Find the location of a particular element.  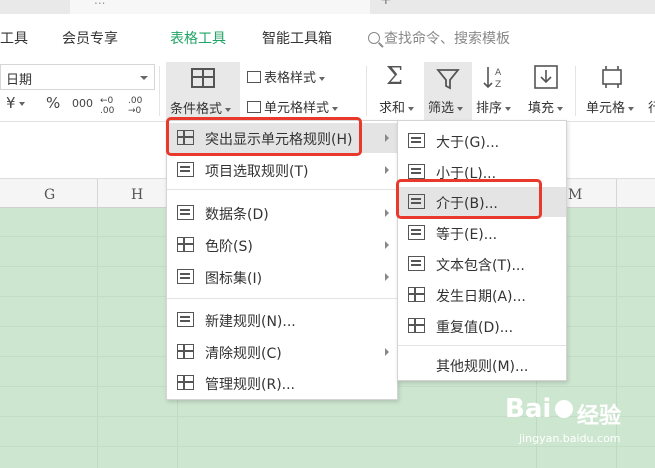

tab-tools: 工具 is located at coordinates (14, 38).